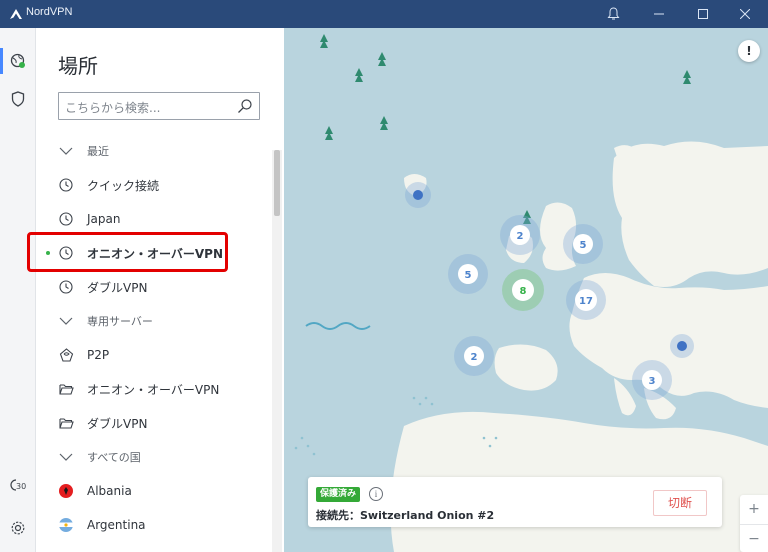 The image size is (768, 552). Describe the element at coordinates (613, 14) in the screenshot. I see `bell-icon` at that location.